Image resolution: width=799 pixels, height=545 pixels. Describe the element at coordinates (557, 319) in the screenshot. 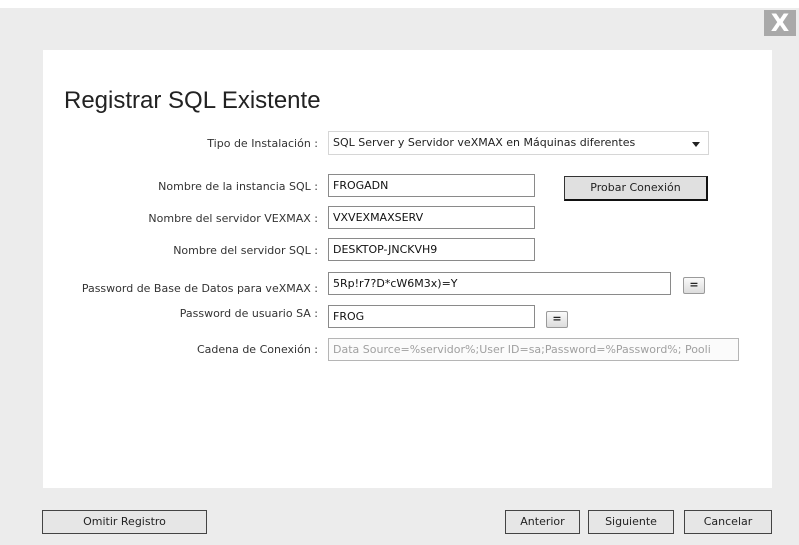

I see `reveal-password-sa-button: =` at that location.